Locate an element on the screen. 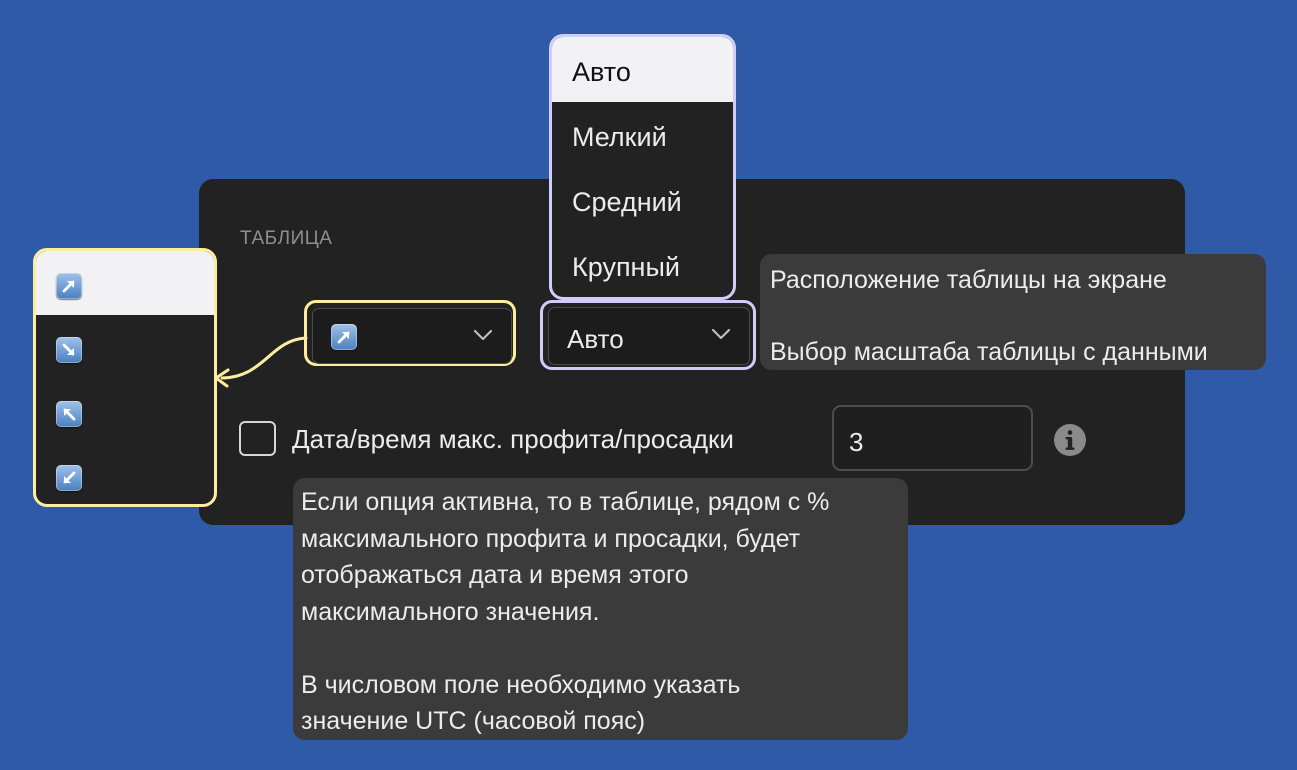  date-time-checkbox is located at coordinates (257, 438).